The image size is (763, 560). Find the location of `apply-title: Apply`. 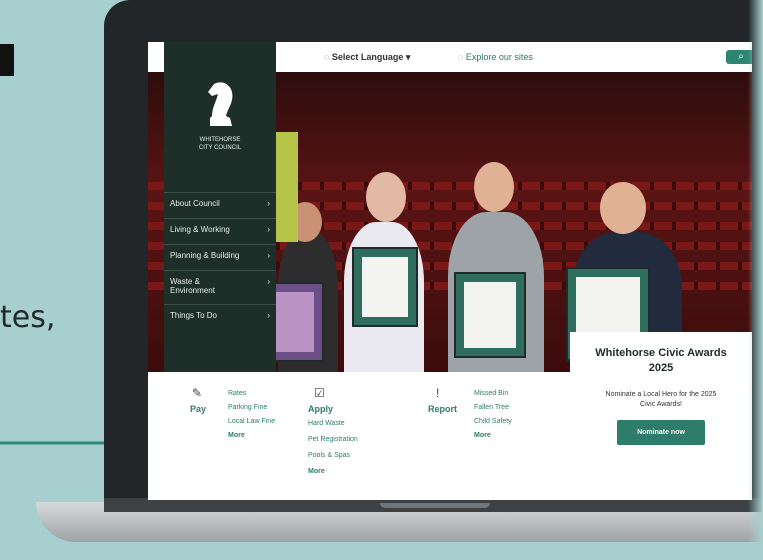

apply-title: Apply is located at coordinates (321, 409).